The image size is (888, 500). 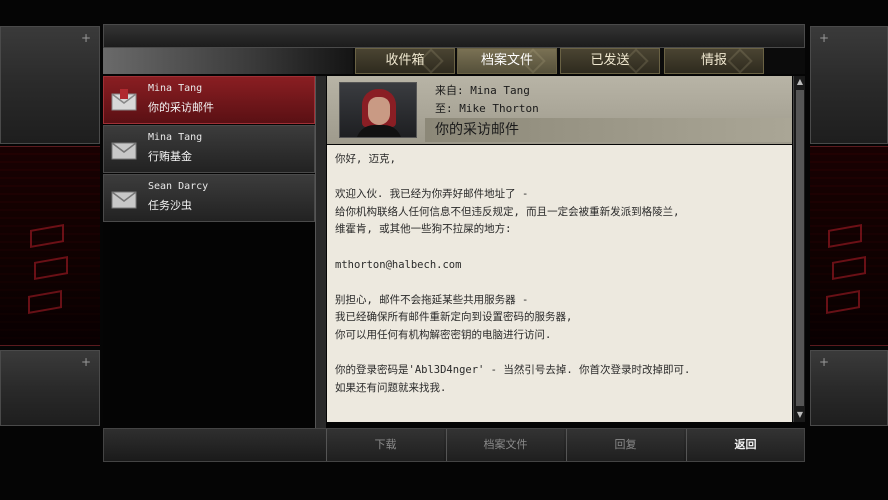 I want to click on tab-label: 情报, so click(x=713, y=60).